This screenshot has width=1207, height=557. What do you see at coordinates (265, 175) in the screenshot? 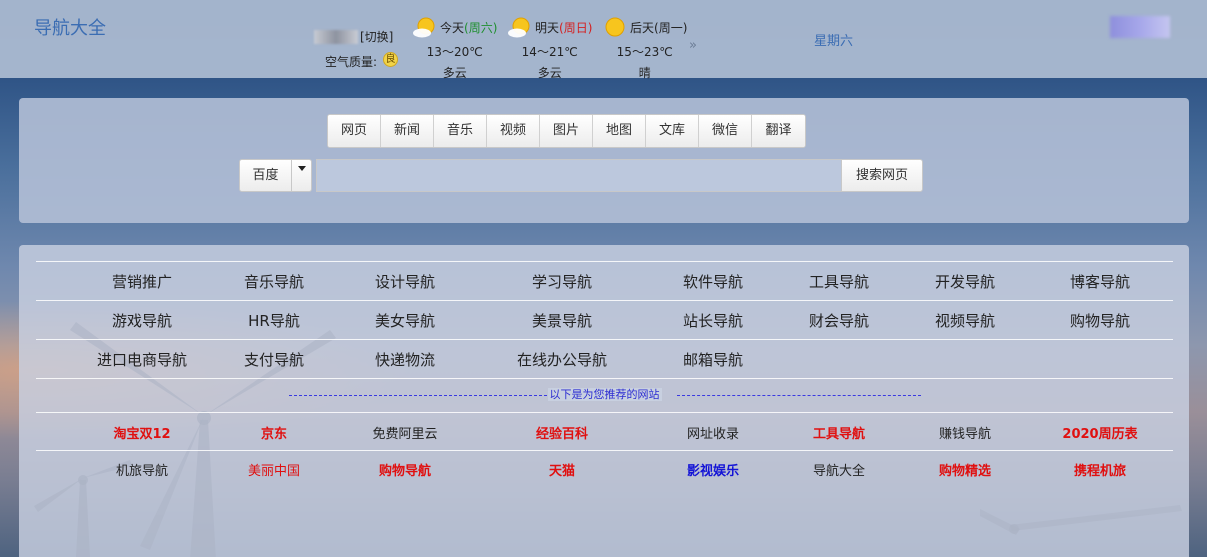
I see `search-engine-select: 百度` at bounding box center [265, 175].